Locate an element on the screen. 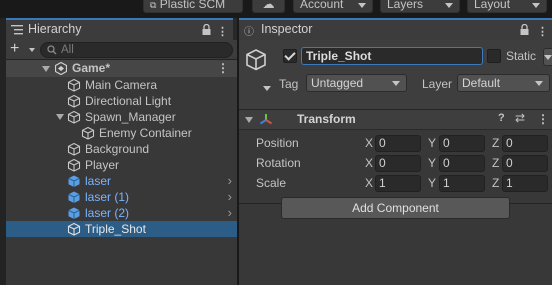 The height and width of the screenshot is (285, 552). prefab-cube-icon is located at coordinates (74, 181).